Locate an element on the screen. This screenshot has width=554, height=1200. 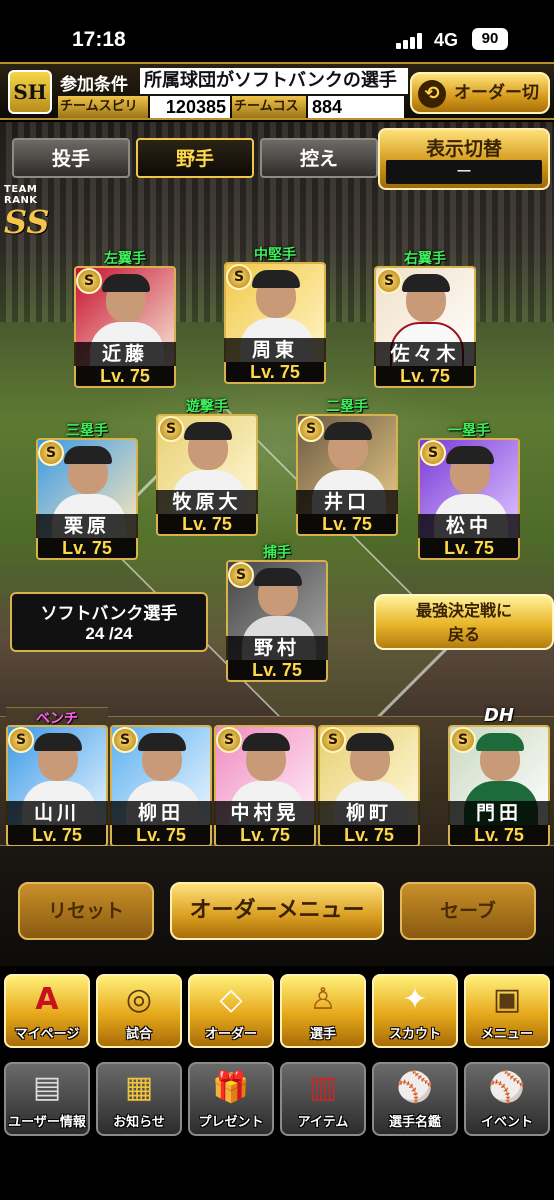
tab-pitcher: 投手 is located at coordinates (71, 158).